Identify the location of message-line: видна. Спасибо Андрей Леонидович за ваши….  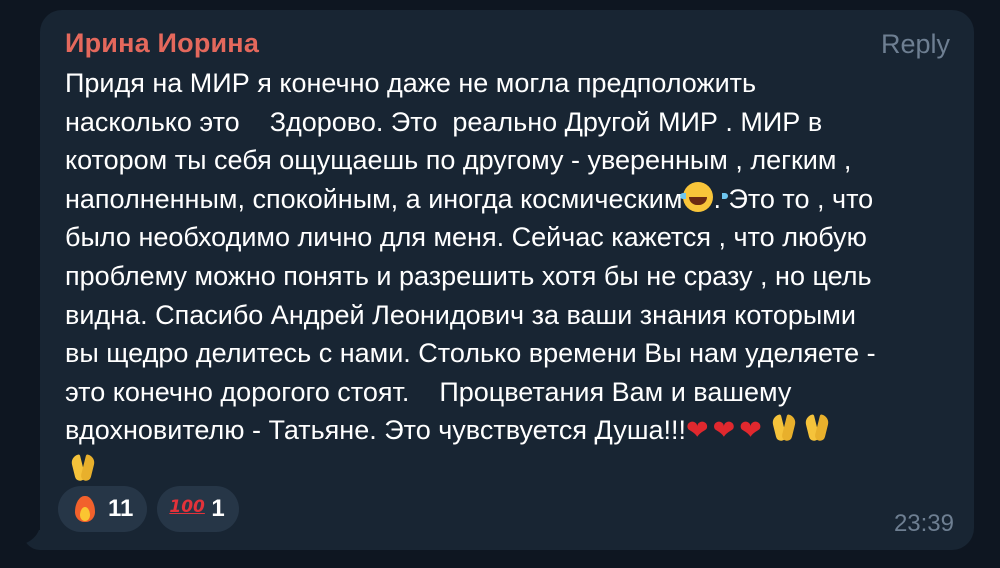
(460, 314).